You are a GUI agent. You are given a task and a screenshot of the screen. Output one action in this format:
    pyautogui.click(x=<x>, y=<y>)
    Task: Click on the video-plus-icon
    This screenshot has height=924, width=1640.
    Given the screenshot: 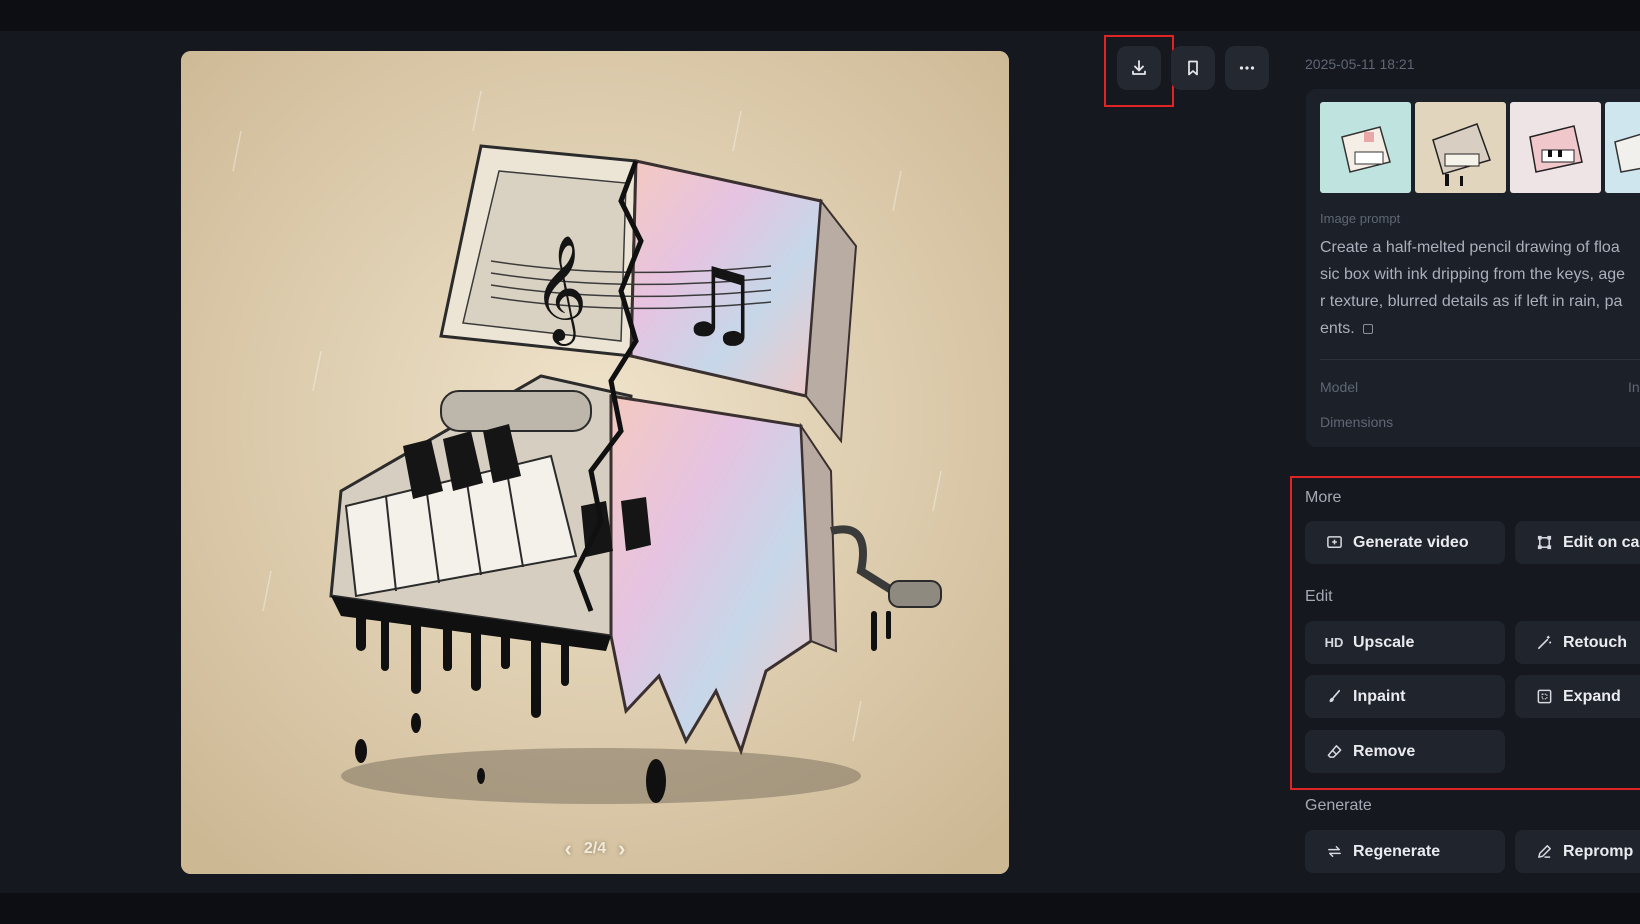 What is the action you would take?
    pyautogui.click(x=1334, y=543)
    